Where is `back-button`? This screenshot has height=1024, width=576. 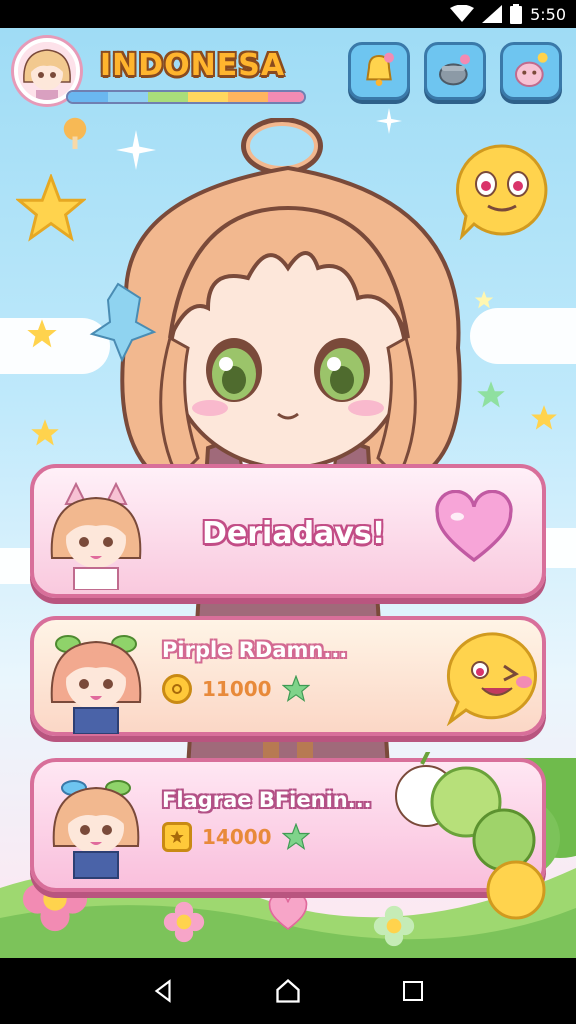
back-button is located at coordinates (163, 991).